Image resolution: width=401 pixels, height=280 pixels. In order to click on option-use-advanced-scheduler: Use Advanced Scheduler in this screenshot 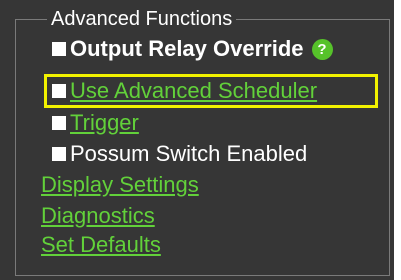, I will do `click(184, 91)`.